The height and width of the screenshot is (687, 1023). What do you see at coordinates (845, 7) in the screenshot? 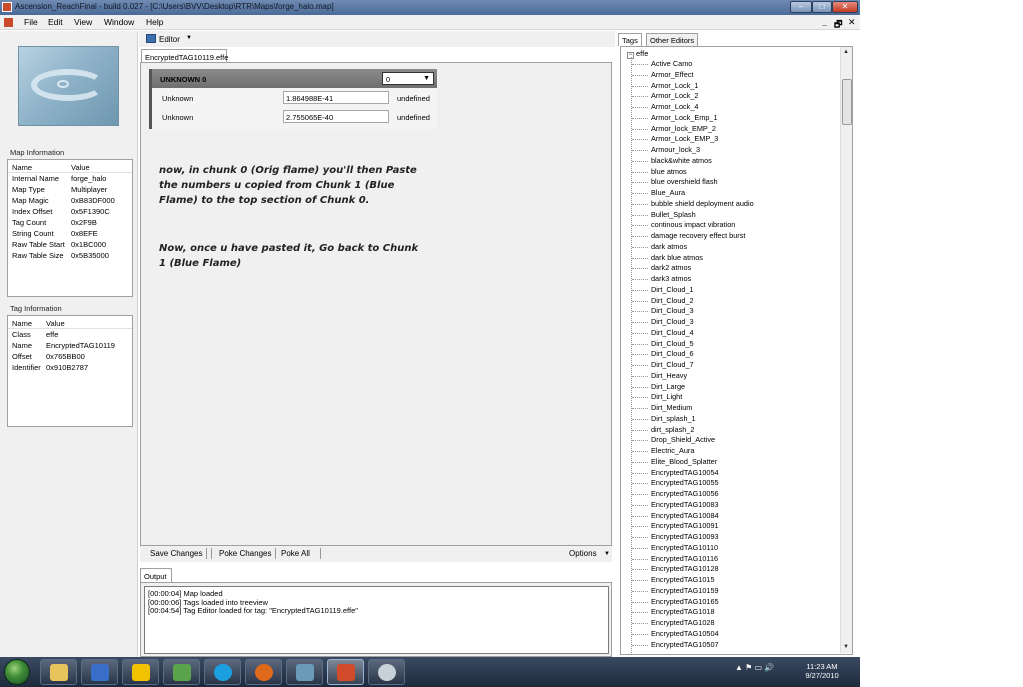
I see `close-button: ✕` at bounding box center [845, 7].